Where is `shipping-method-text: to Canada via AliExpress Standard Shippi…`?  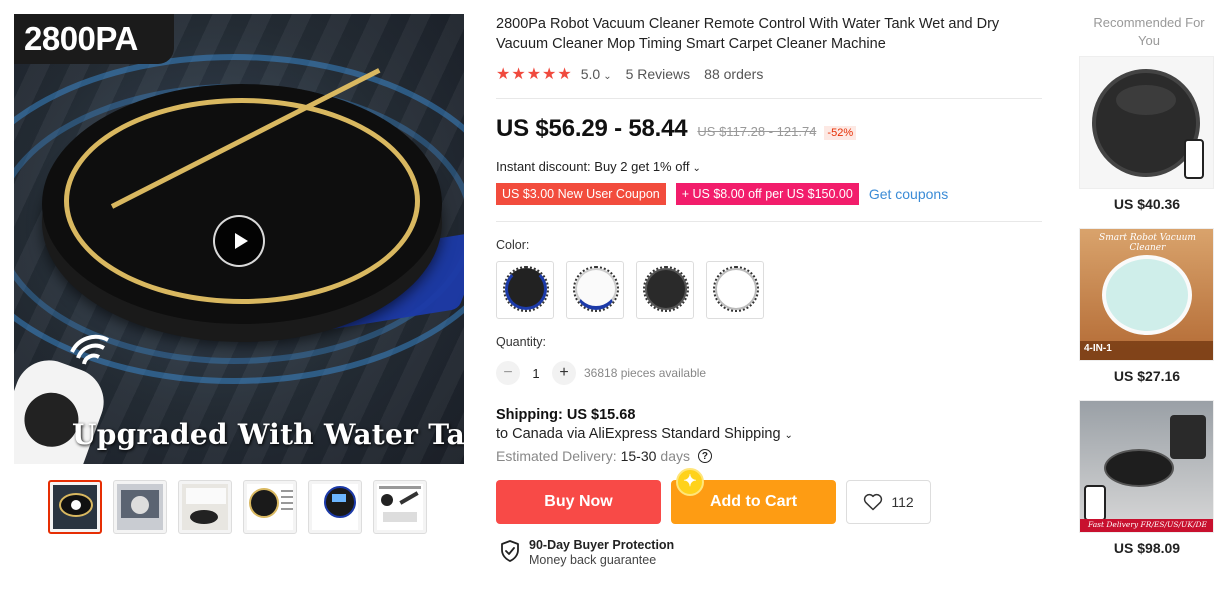
shipping-method-text: to Canada via AliExpress Standard Shippi… is located at coordinates (638, 434).